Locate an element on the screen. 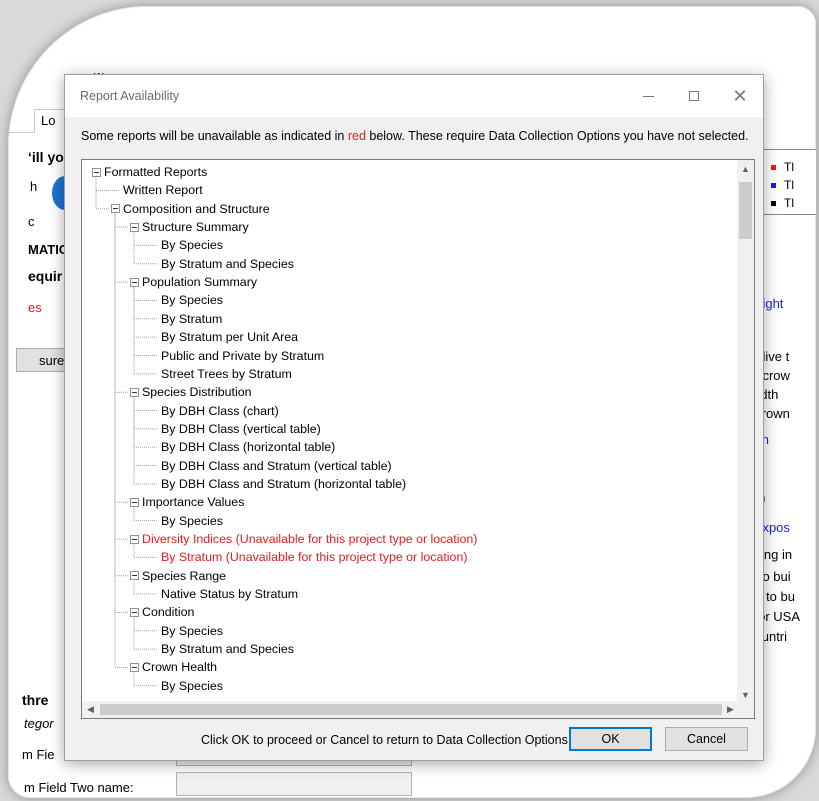 The height and width of the screenshot is (801, 819). scroll-left-arrow-icon: ◀ is located at coordinates (90, 709).